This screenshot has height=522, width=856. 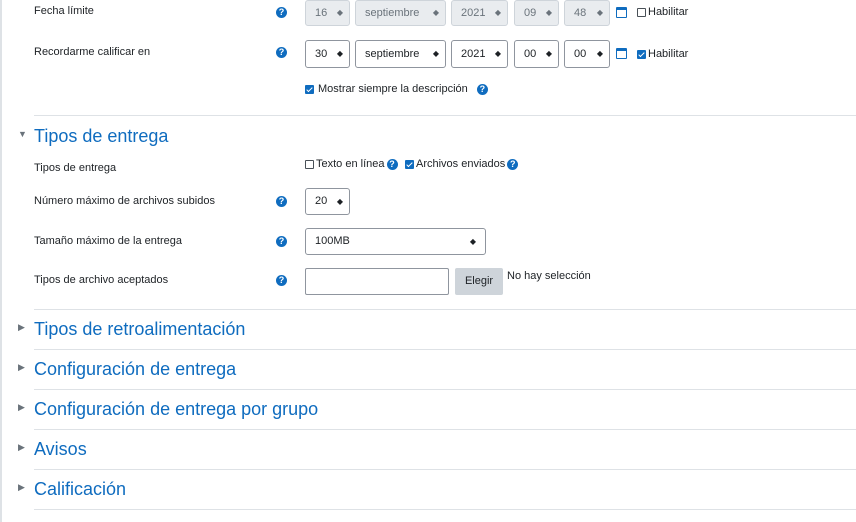 I want to click on section-title: Calificación, so click(x=80, y=489).